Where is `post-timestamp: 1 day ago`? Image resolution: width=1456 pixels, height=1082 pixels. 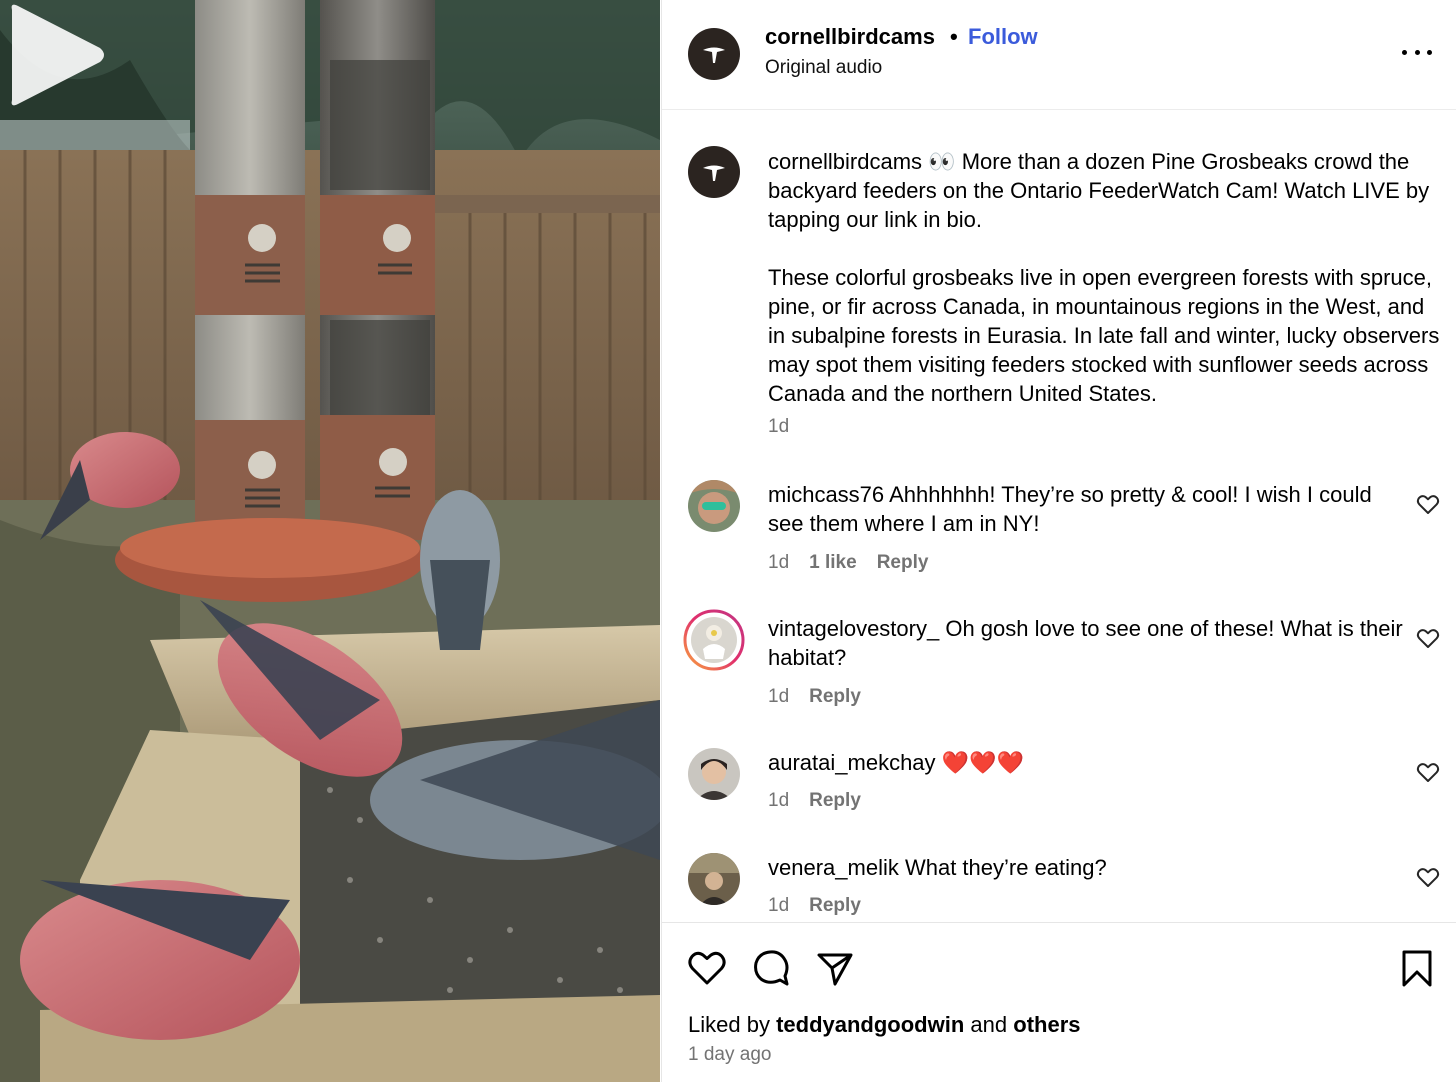
post-timestamp: 1 day ago is located at coordinates (729, 1055).